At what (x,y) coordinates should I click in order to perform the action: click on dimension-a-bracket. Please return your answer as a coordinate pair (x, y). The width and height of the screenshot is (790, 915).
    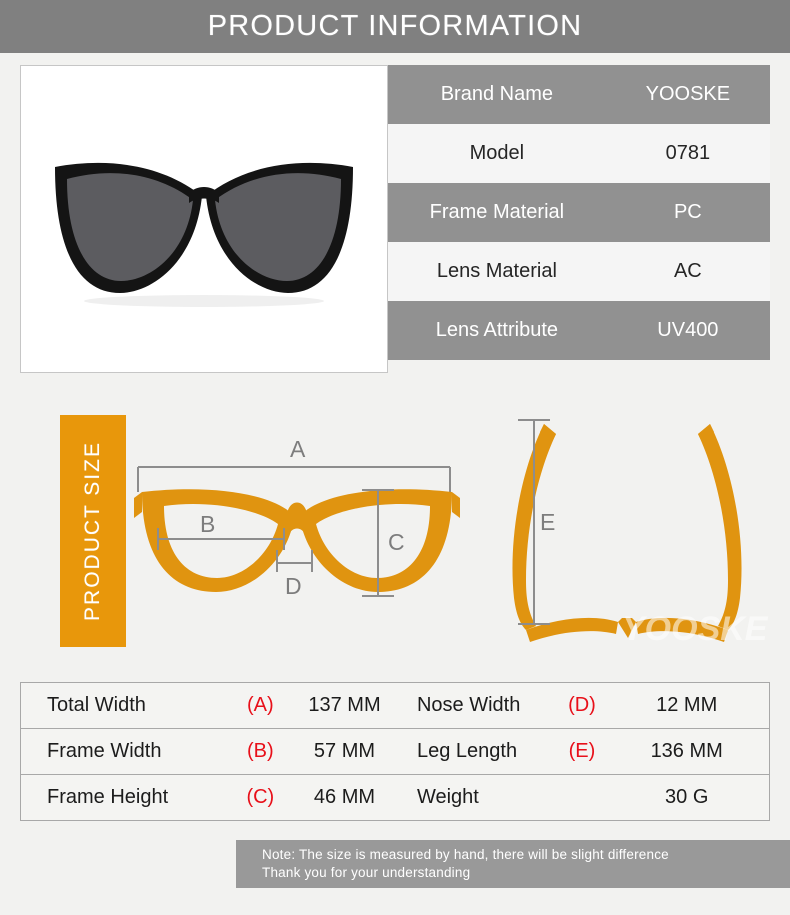
    Looking at the image, I should click on (294, 479).